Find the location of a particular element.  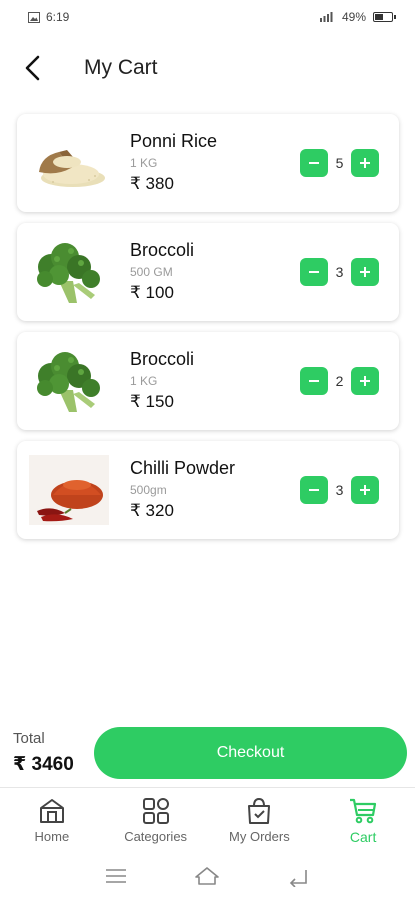

grid-icon is located at coordinates (155, 811).